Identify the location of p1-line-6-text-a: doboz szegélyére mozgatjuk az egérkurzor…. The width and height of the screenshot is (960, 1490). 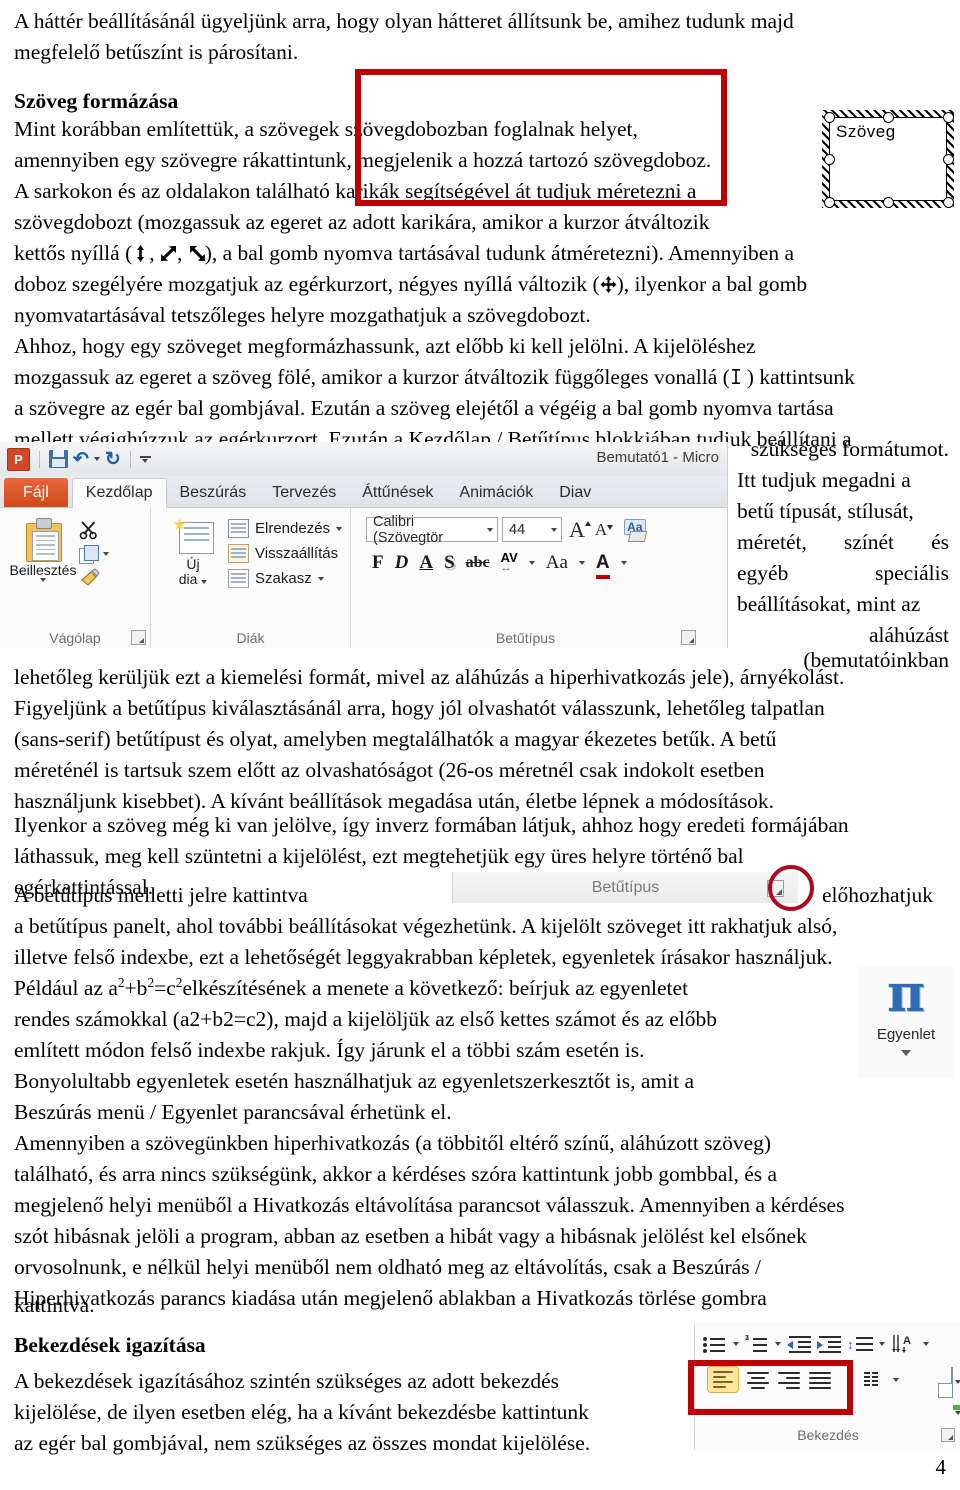
(307, 284).